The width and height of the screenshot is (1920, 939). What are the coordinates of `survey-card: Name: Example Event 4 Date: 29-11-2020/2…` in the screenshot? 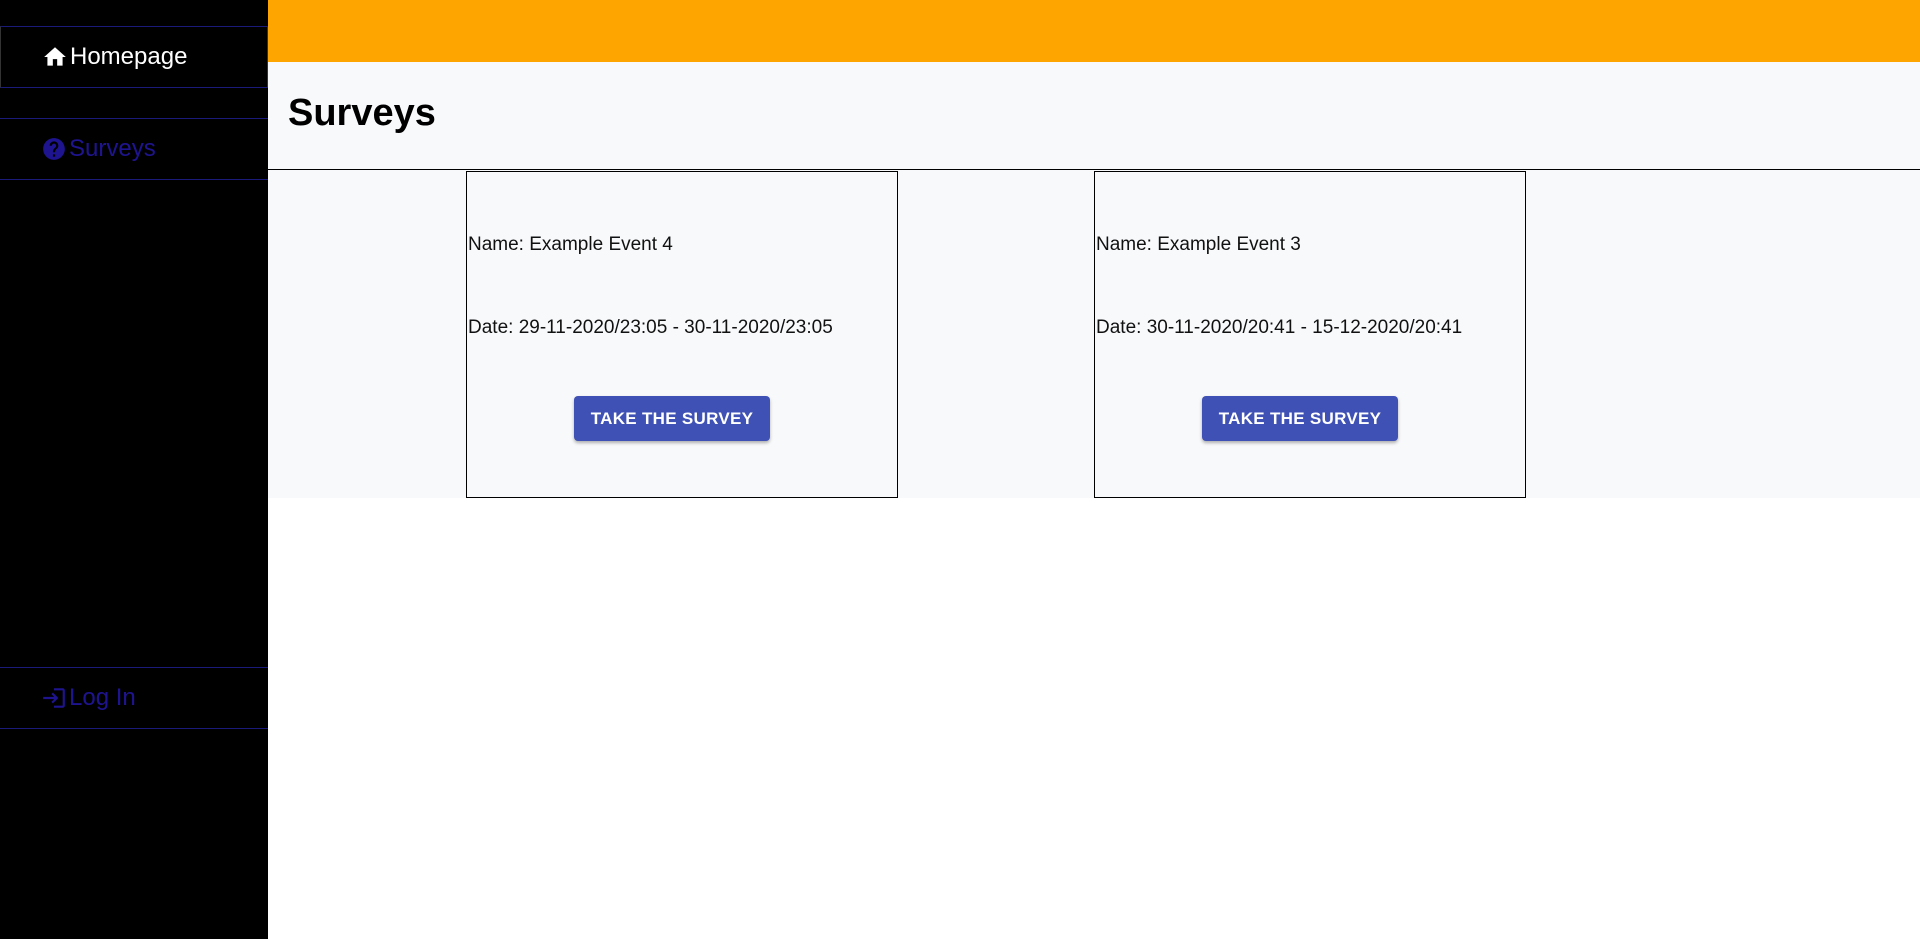 It's located at (682, 334).